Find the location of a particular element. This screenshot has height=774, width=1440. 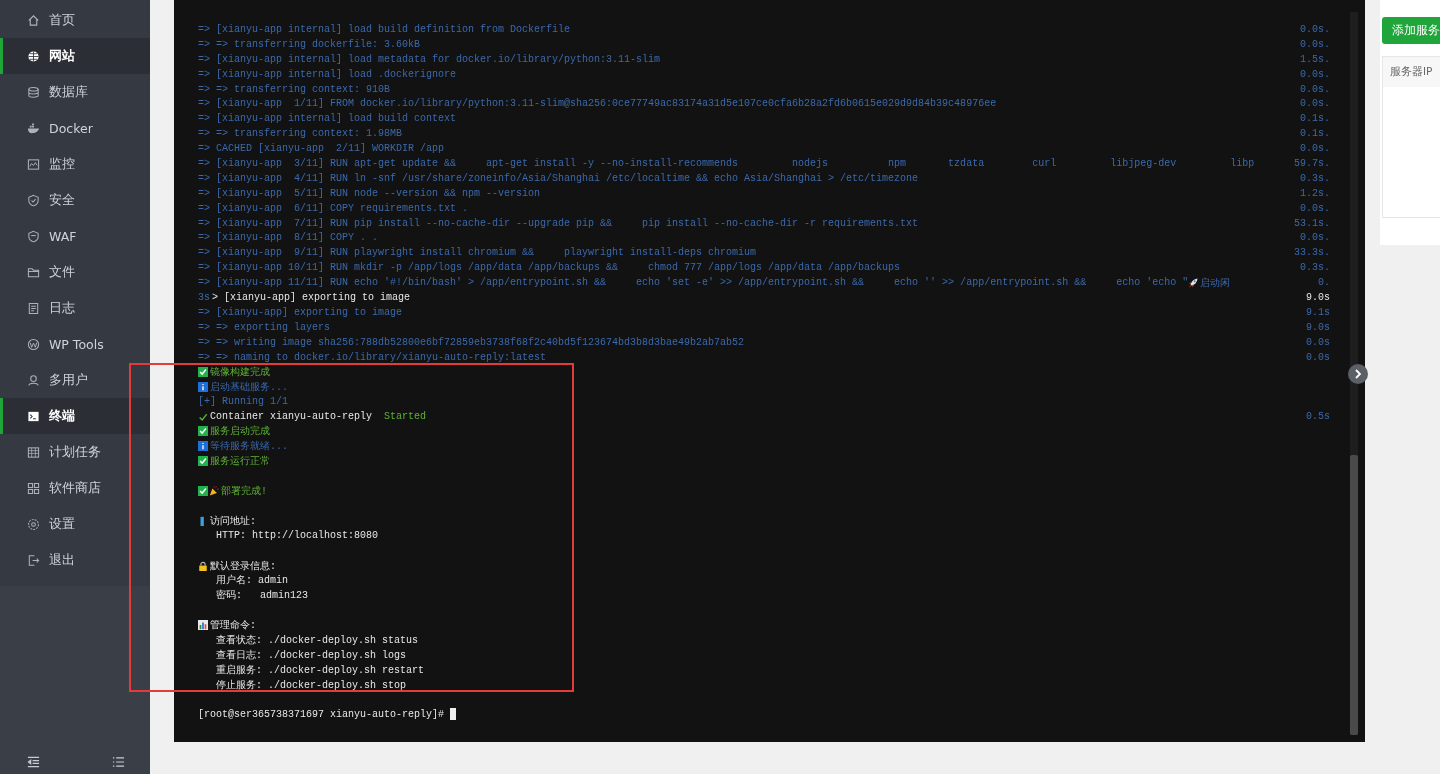

sidebar-item: 日志 is located at coordinates (75, 308).